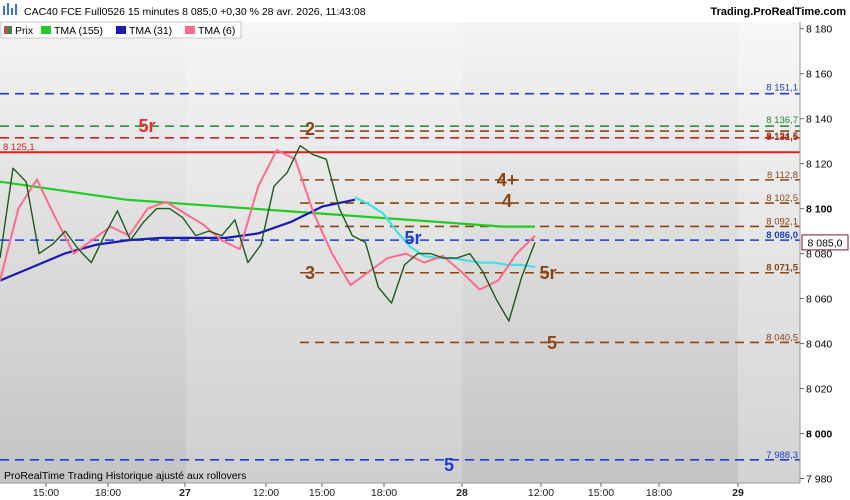  Describe the element at coordinates (78, 31) in the screenshot. I see `legend-label: TMA (155)` at that location.